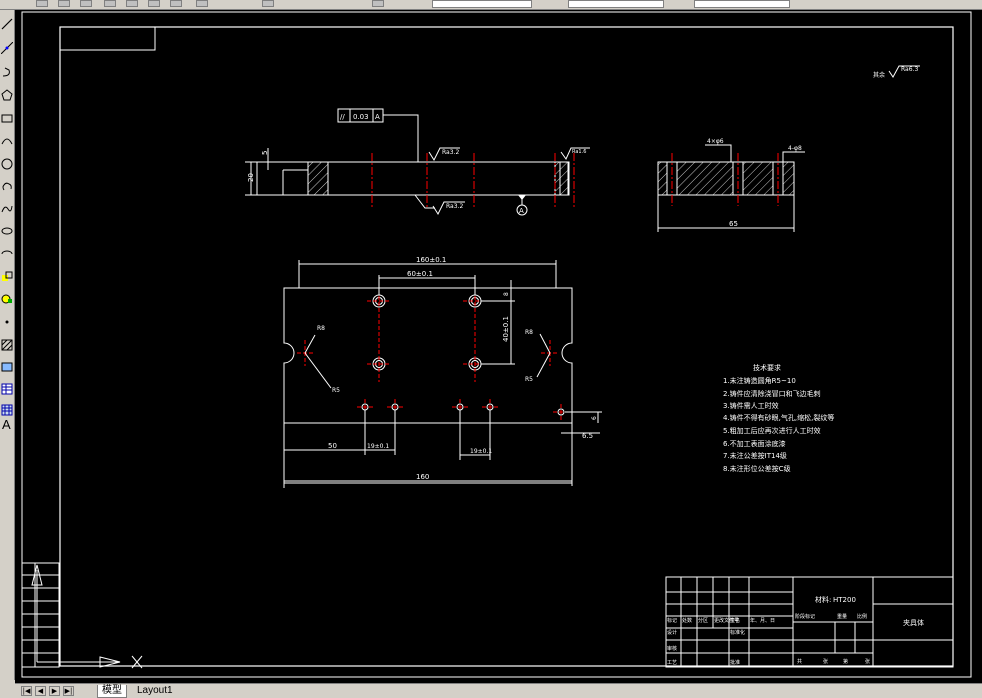 The width and height of the screenshot is (982, 698). I want to click on layout-tab-bar: |◀ ◀ ▶ ▶| 模型 Layout1, so click(498, 690).